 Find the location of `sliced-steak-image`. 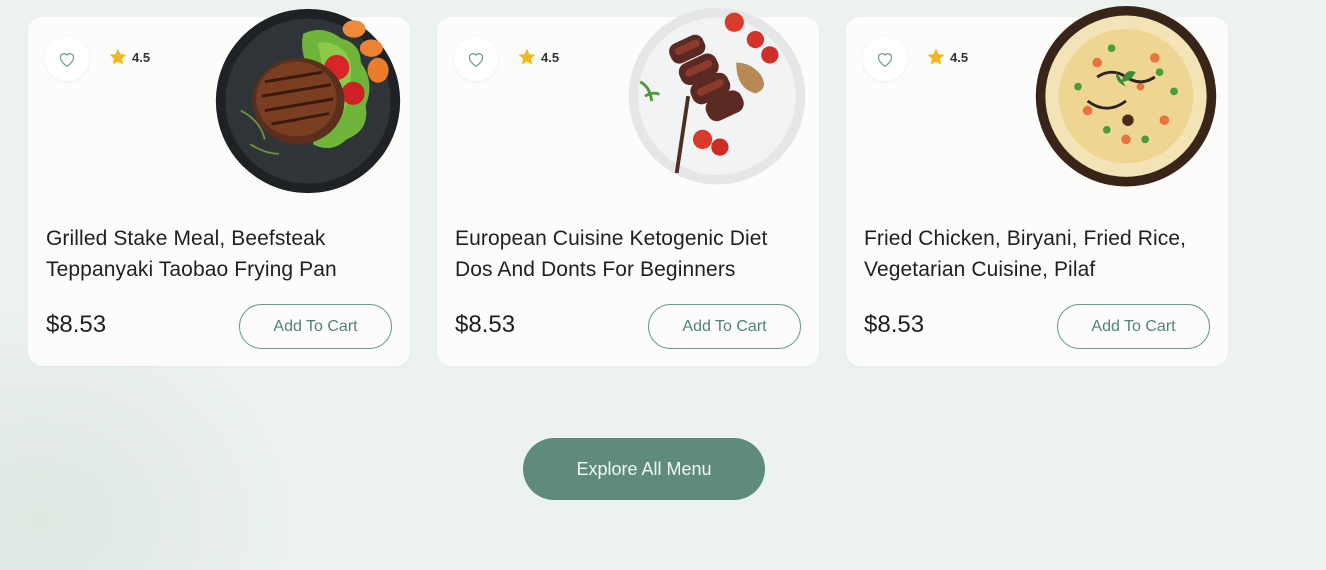

sliced-steak-image is located at coordinates (717, 96).